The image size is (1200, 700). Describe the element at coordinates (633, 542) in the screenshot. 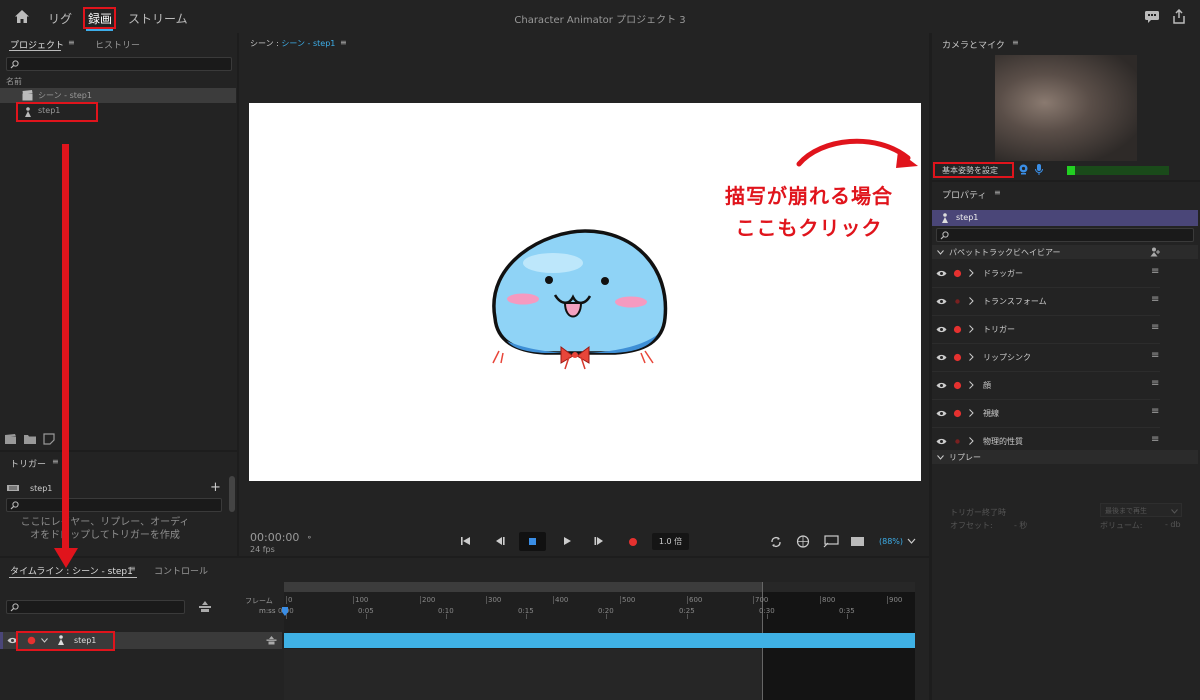

I see `record-icon` at that location.